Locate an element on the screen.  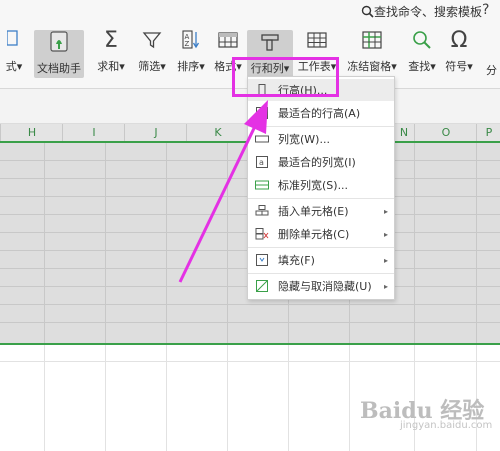
svg-text: Z is located at coordinates (187, 44).